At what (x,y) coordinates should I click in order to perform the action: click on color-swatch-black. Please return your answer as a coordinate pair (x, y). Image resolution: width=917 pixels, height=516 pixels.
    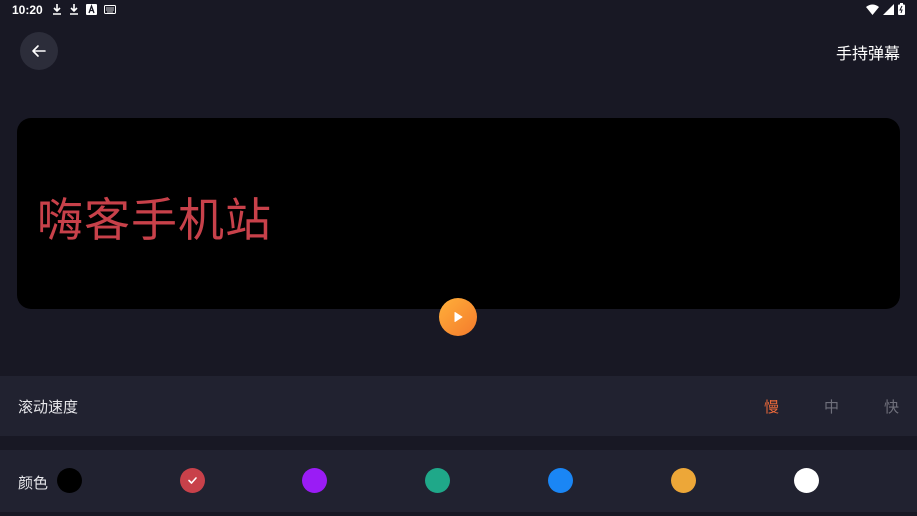
    Looking at the image, I should click on (69, 480).